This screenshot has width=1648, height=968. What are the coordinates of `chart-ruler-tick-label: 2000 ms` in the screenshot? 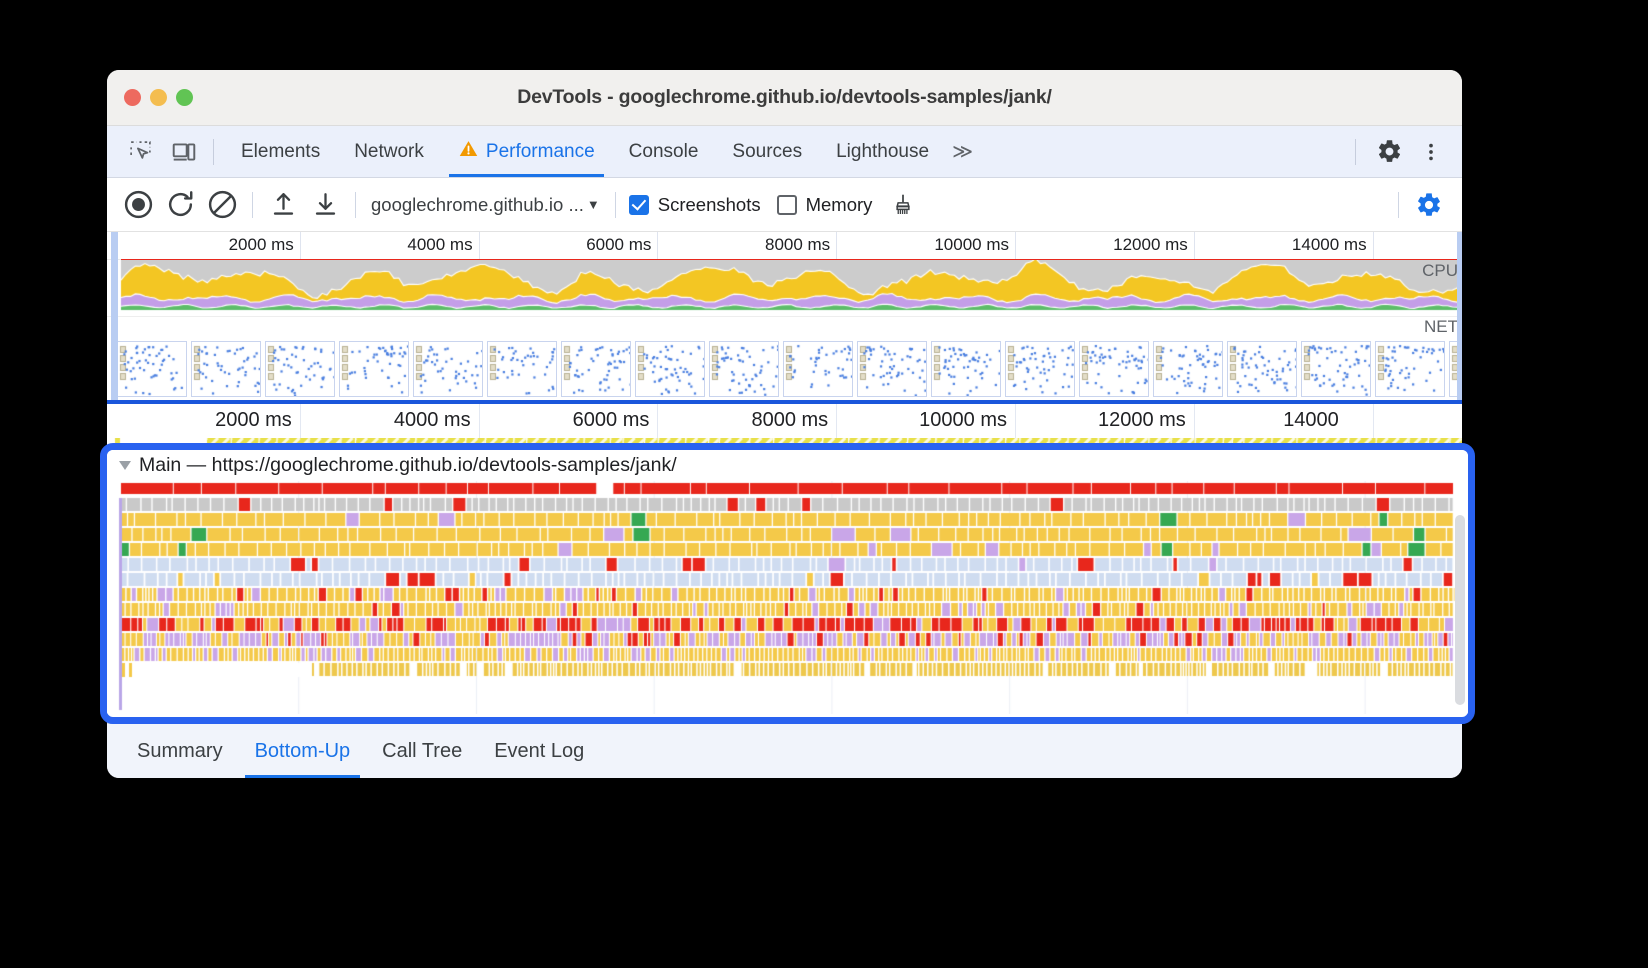 It's located at (253, 420).